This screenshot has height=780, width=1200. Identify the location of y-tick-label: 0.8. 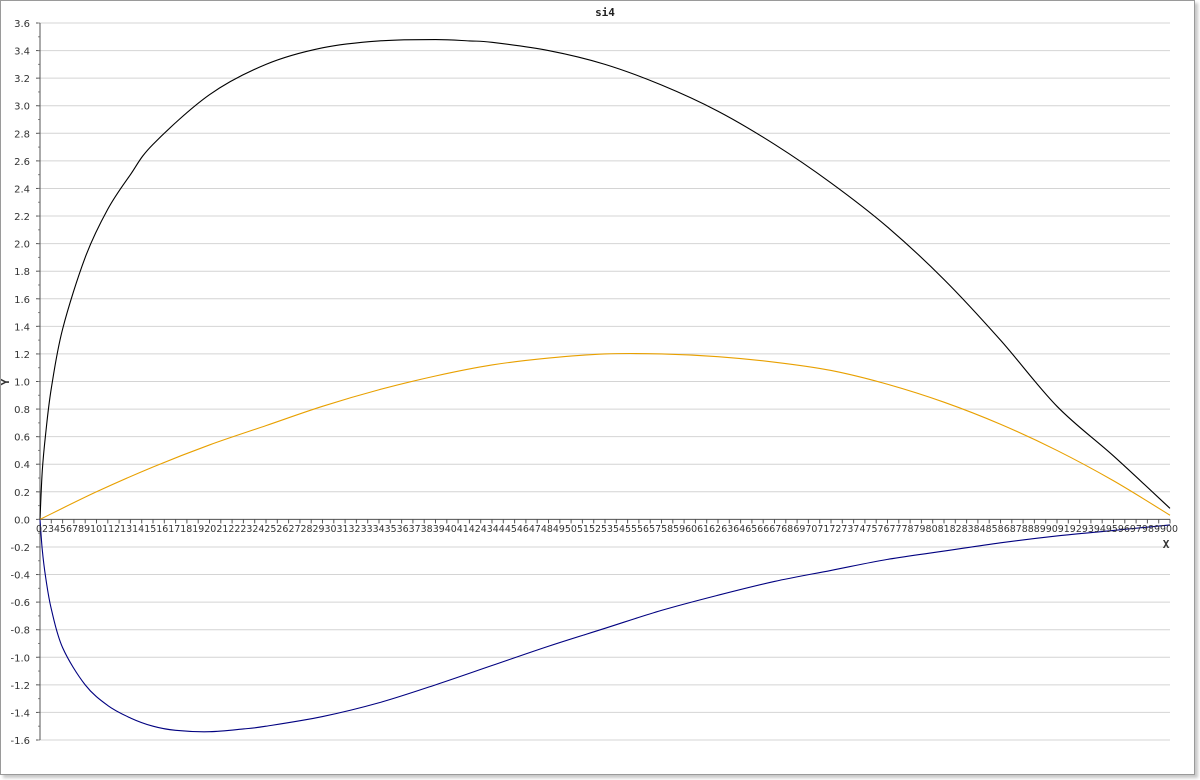
(22, 410).